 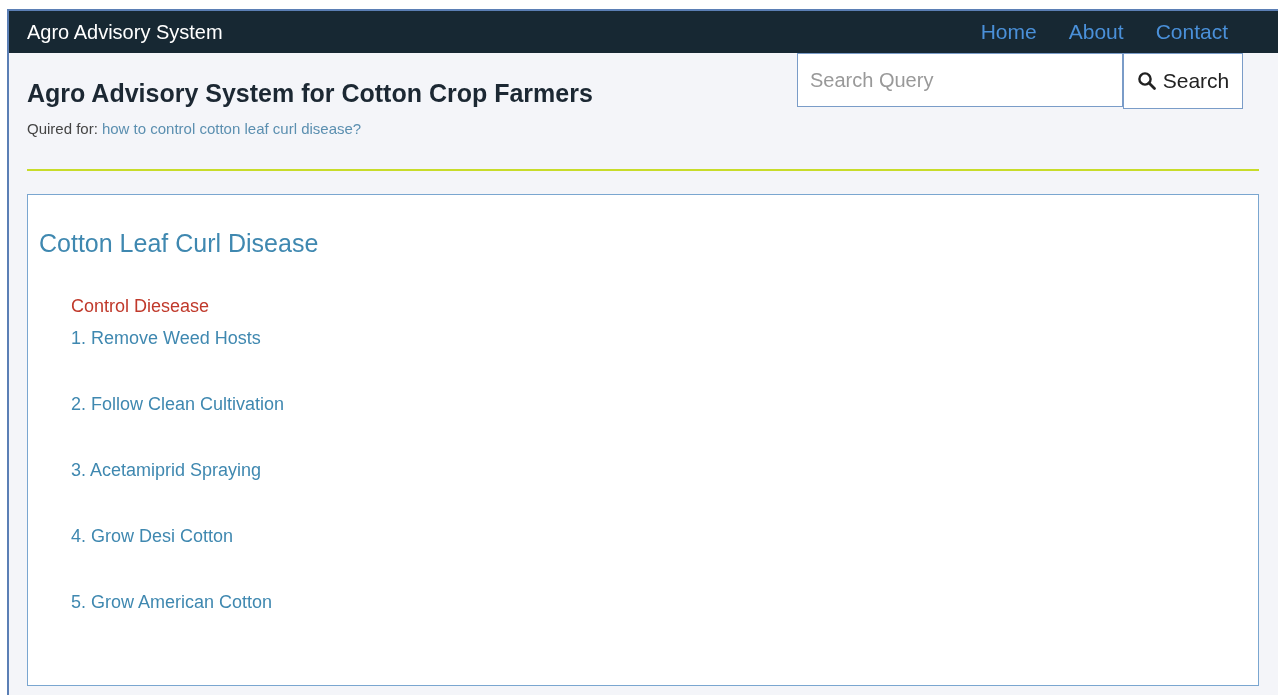 I want to click on nav-link: Contact, so click(x=1191, y=32).